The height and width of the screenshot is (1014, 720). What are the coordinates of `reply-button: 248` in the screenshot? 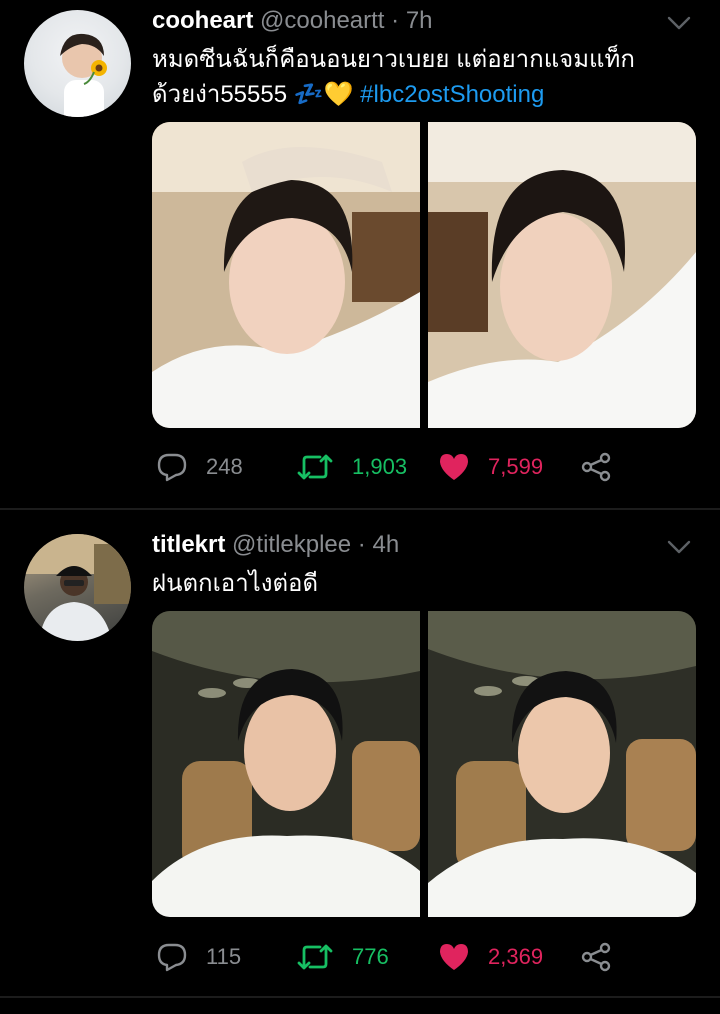 It's located at (199, 467).